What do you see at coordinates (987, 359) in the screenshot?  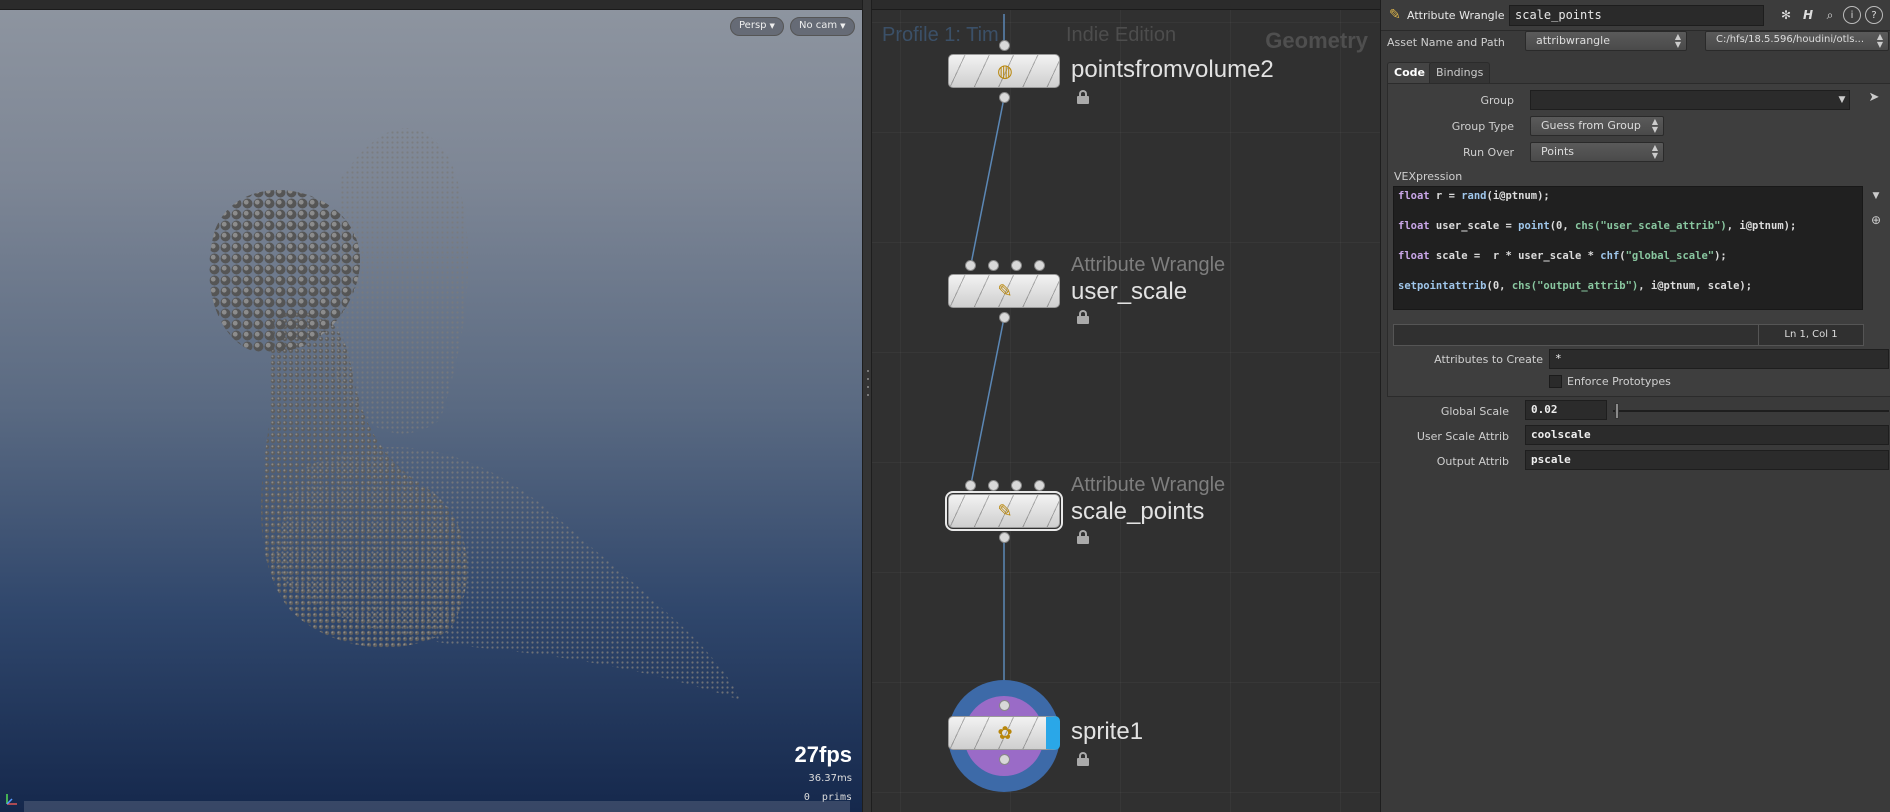 I see `node-wires` at bounding box center [987, 359].